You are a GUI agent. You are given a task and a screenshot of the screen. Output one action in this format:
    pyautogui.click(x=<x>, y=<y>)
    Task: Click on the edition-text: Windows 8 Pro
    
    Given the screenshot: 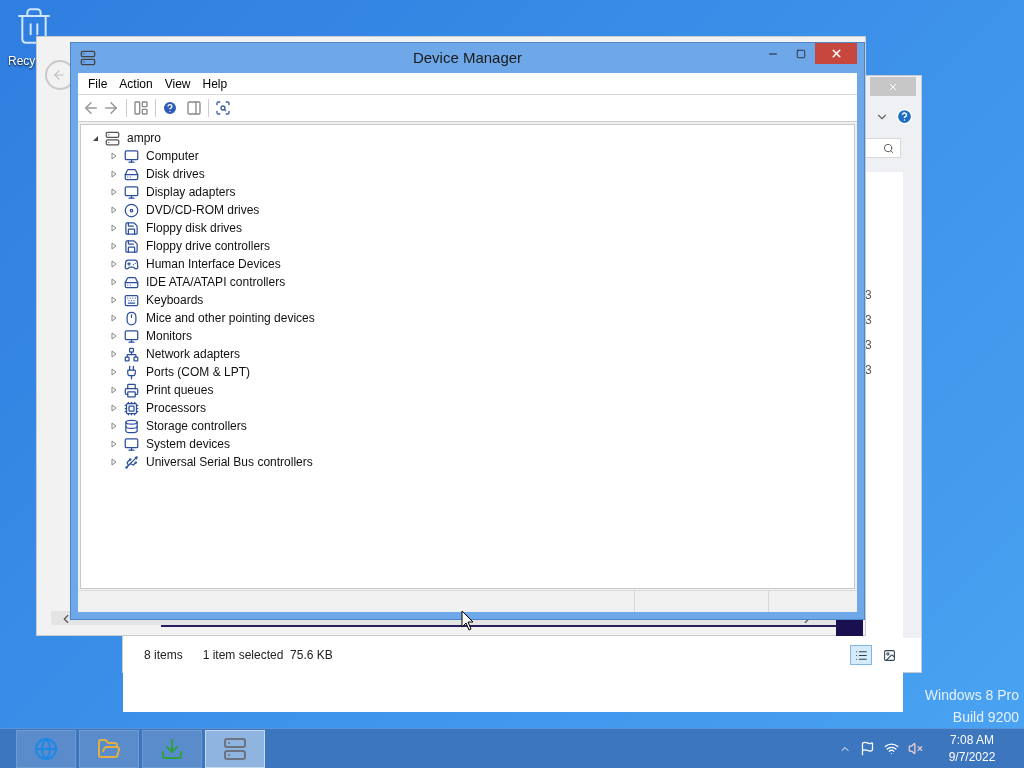 What is the action you would take?
    pyautogui.click(x=971, y=695)
    